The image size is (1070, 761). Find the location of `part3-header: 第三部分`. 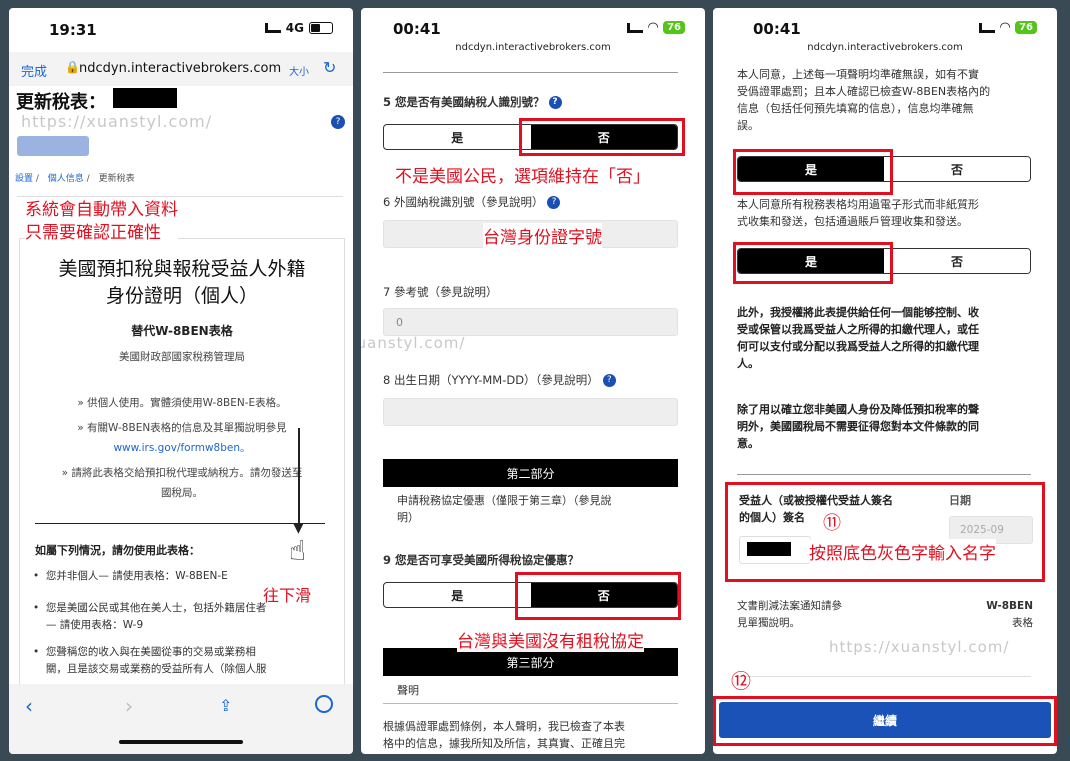

part3-header: 第三部分 is located at coordinates (530, 662).